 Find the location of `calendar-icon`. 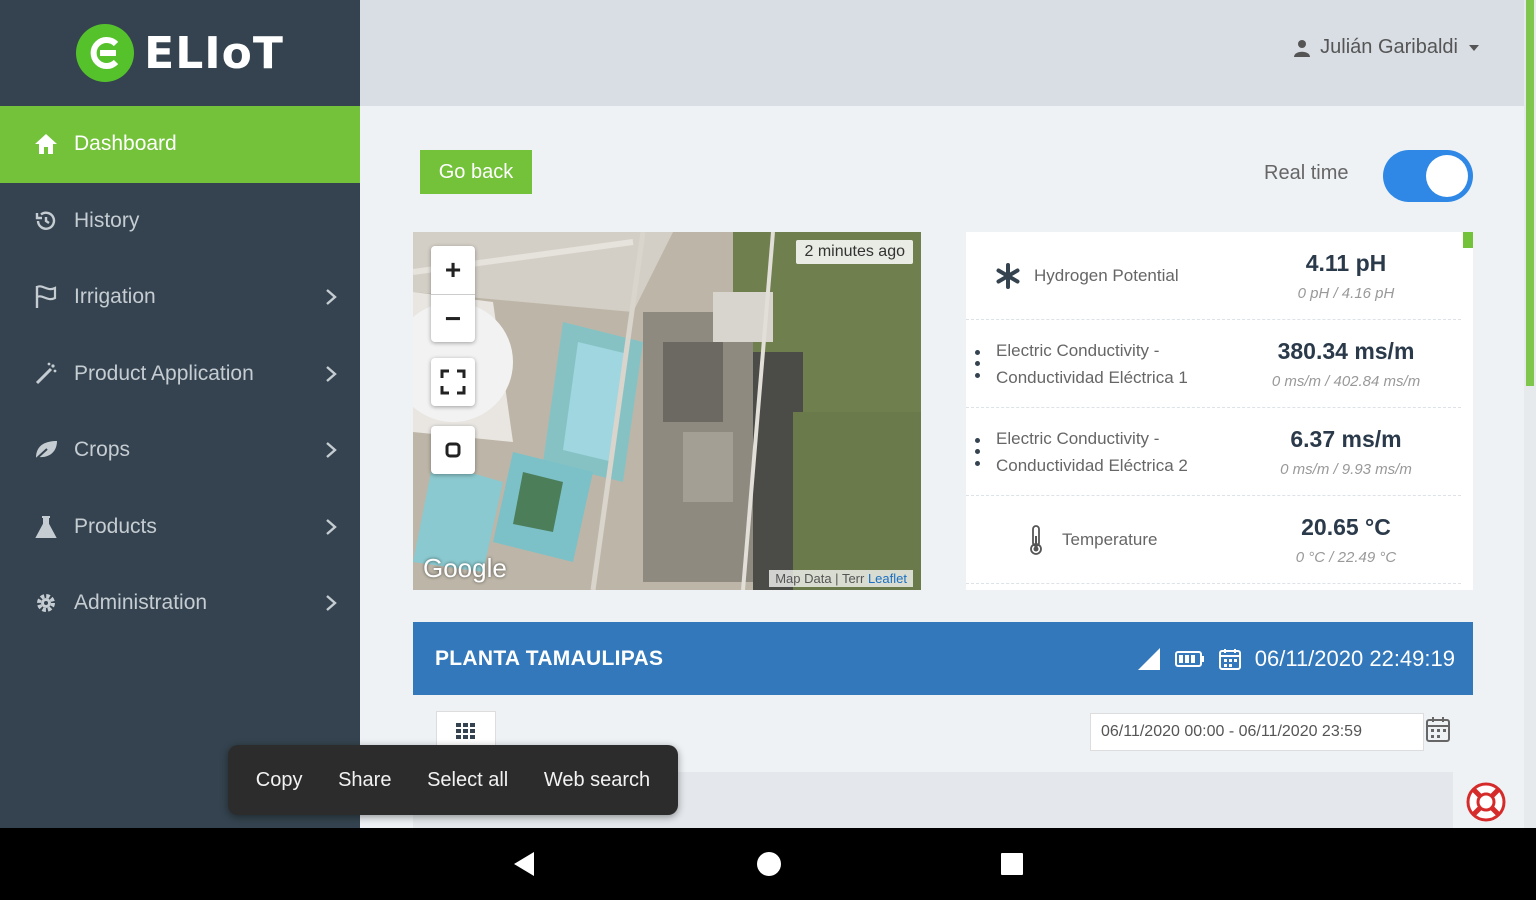

calendar-icon is located at coordinates (1229, 659).